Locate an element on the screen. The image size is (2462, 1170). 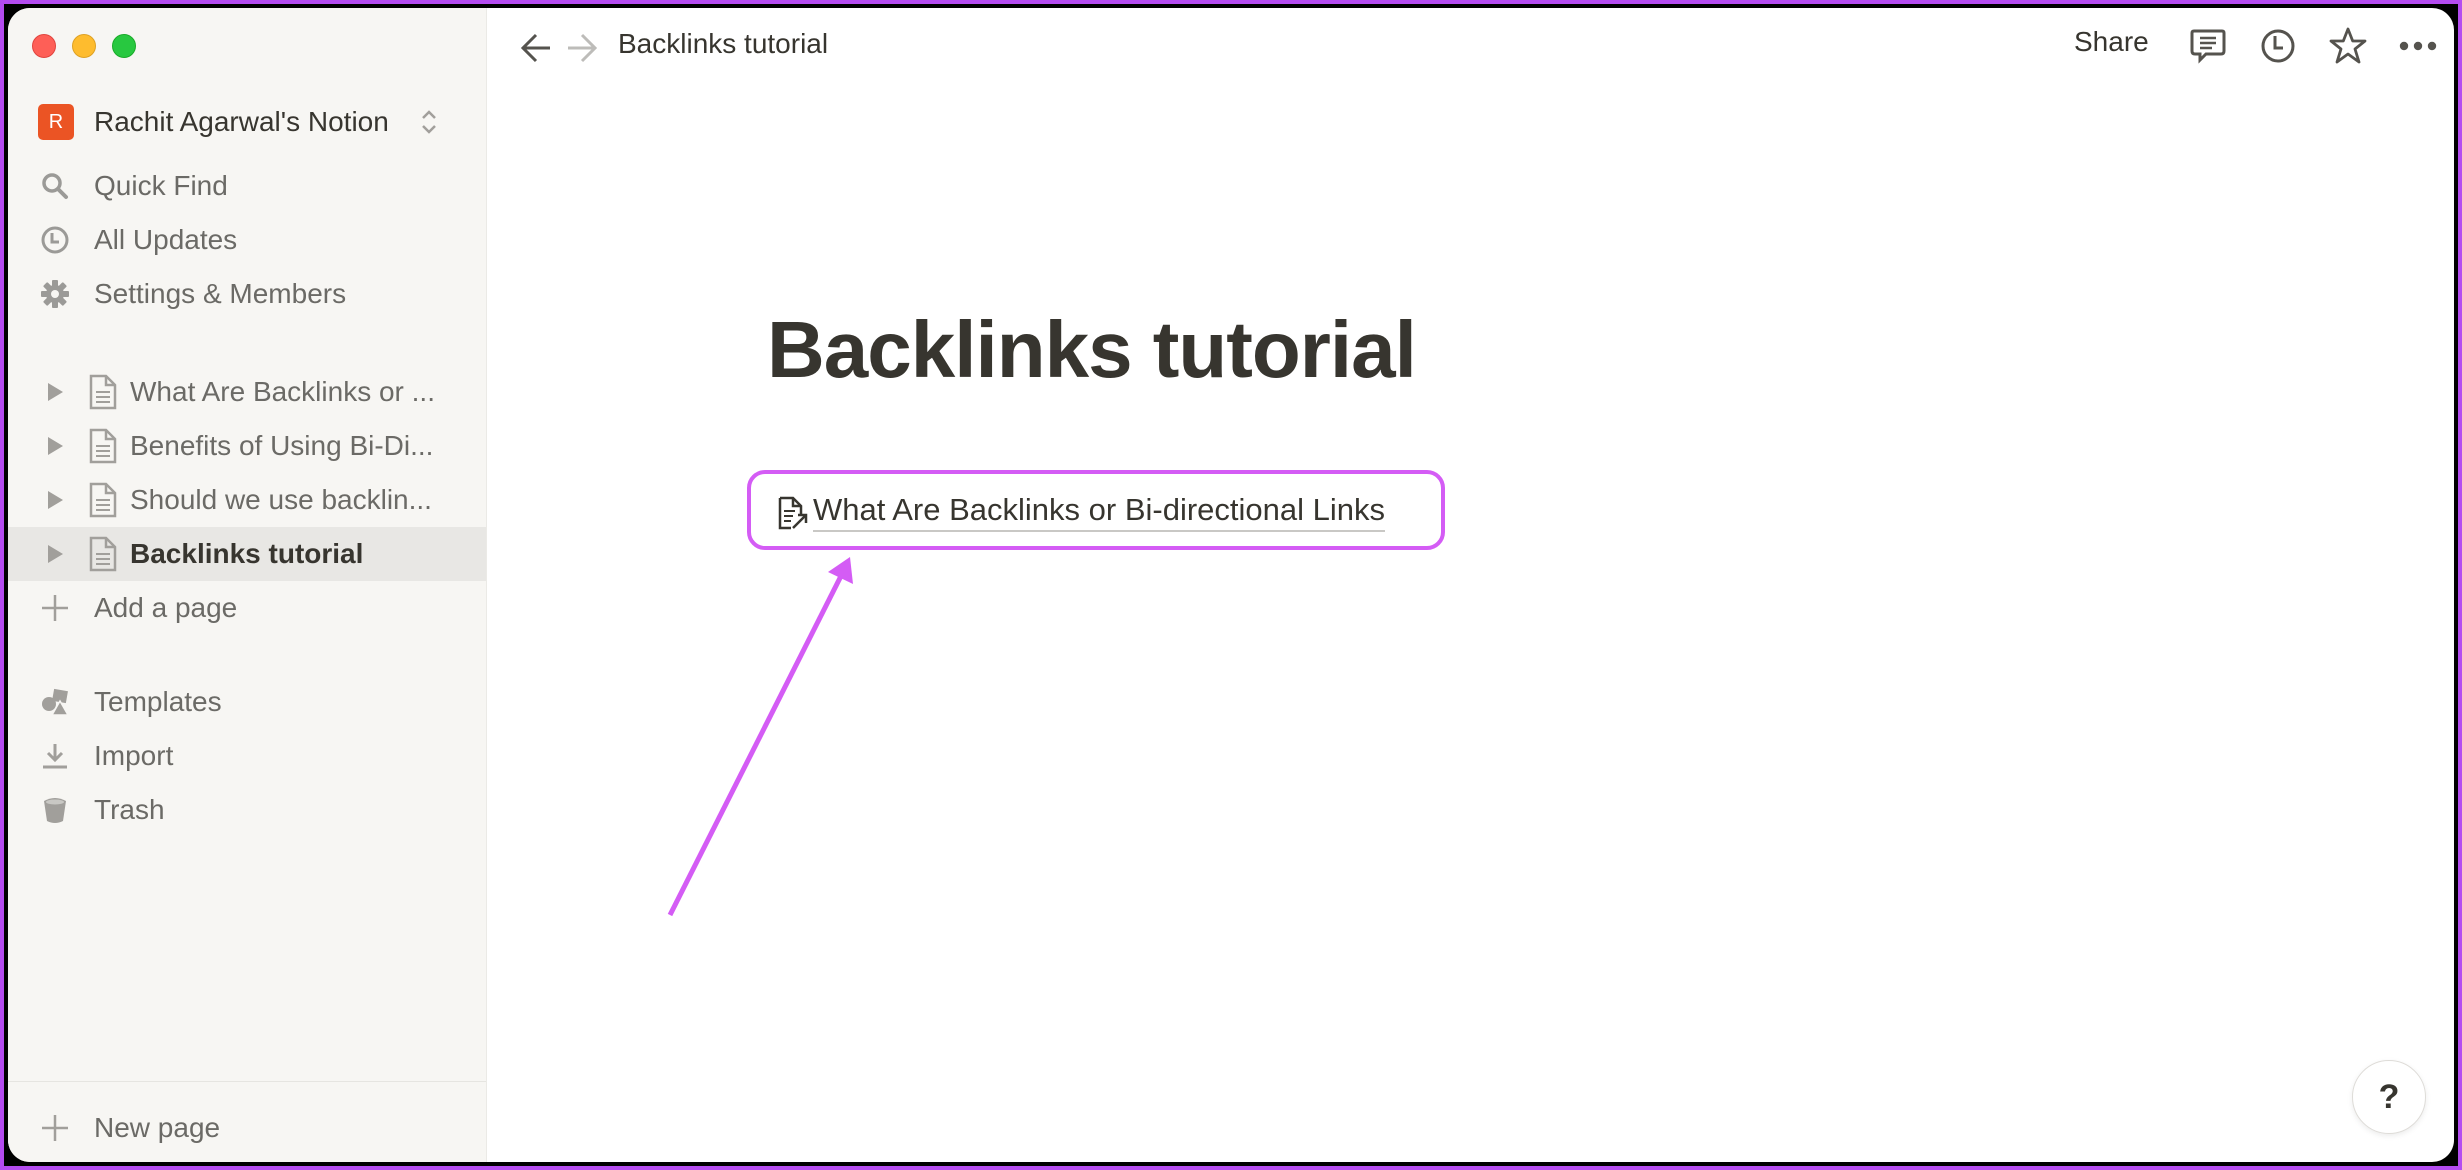
import-icon is located at coordinates (55, 756).